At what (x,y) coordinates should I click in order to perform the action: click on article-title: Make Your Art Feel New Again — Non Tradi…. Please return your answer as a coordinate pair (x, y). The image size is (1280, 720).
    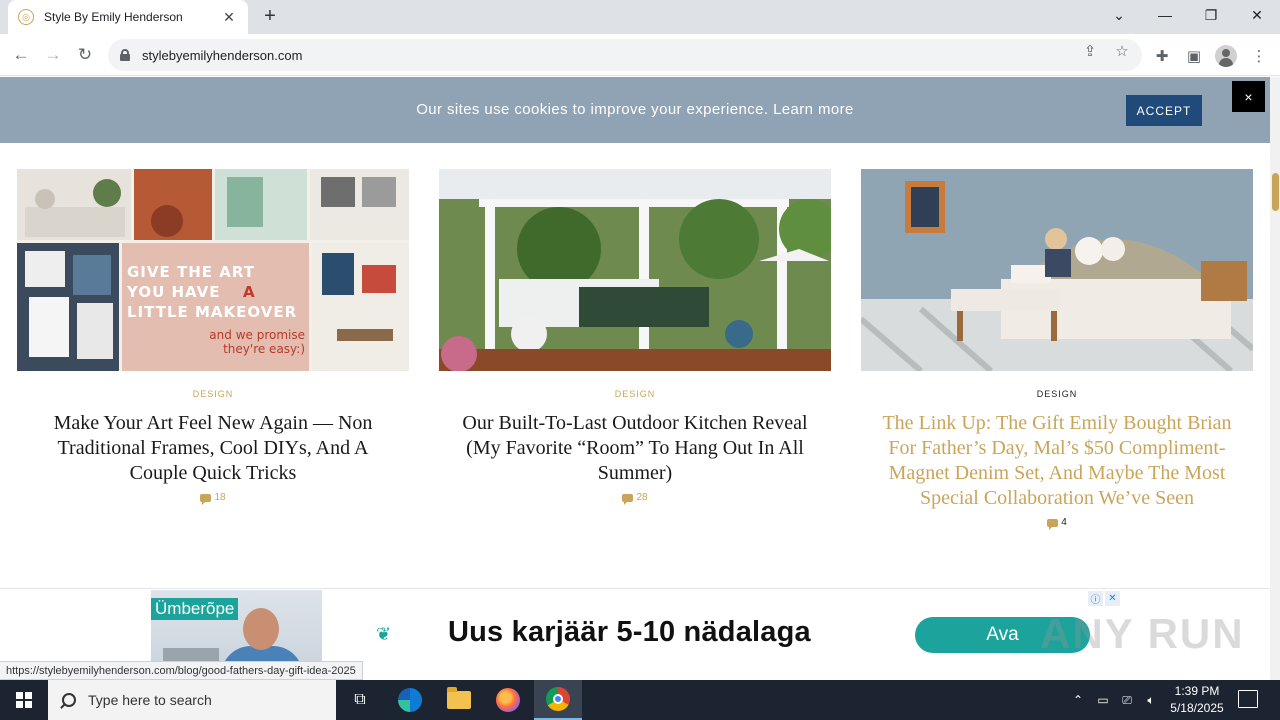
    Looking at the image, I should click on (213, 448).